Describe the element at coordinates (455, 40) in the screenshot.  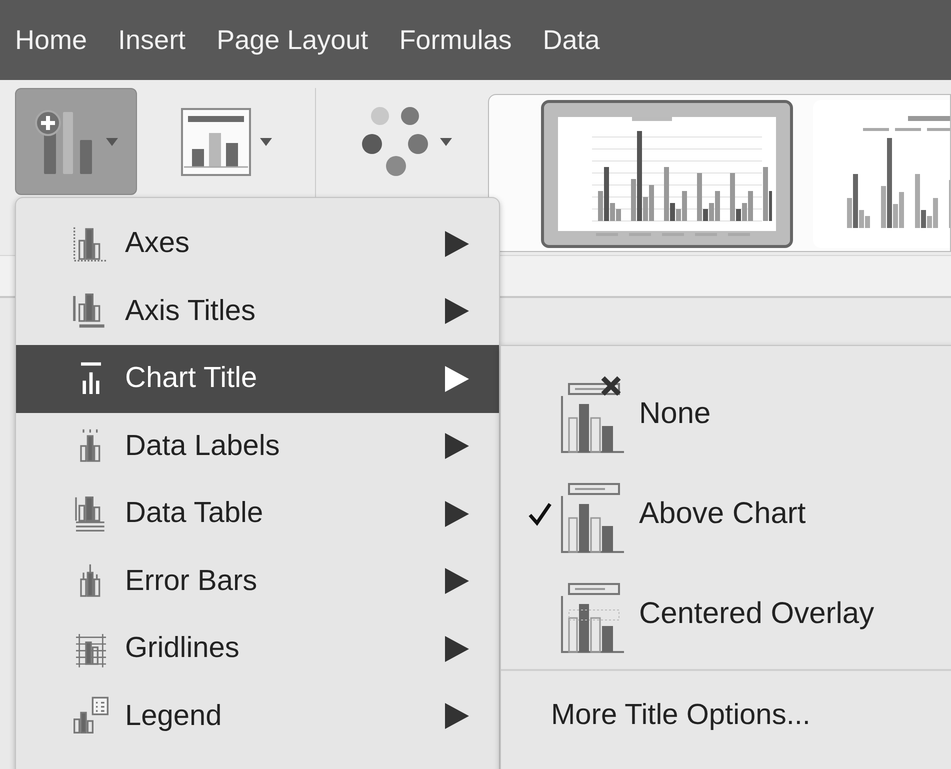
I see `ribbon-tab: Formulas` at that location.